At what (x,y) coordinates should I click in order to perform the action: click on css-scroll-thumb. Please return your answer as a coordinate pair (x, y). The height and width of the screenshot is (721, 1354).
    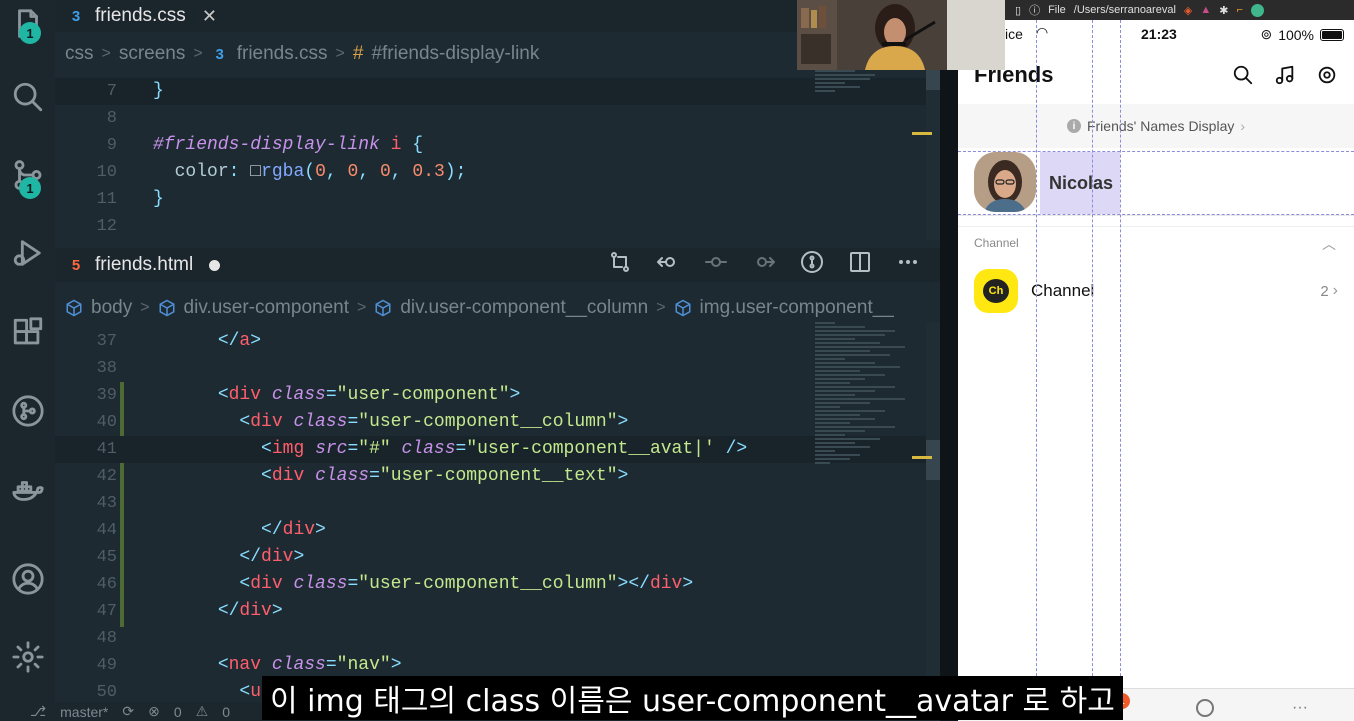
    Looking at the image, I should click on (933, 80).